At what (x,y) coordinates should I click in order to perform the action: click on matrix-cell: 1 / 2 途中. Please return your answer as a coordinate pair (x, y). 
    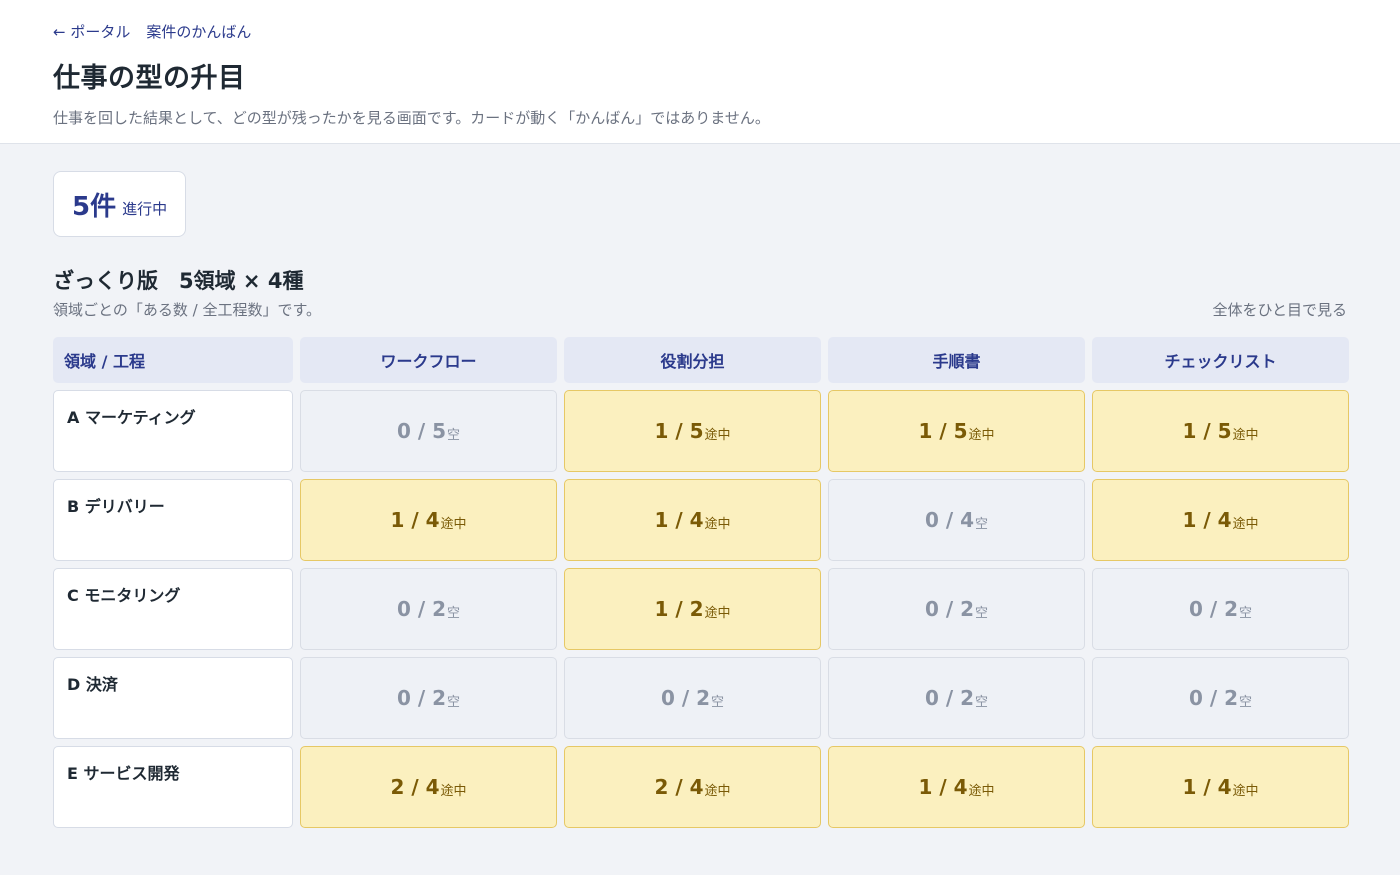
    Looking at the image, I should click on (692, 609).